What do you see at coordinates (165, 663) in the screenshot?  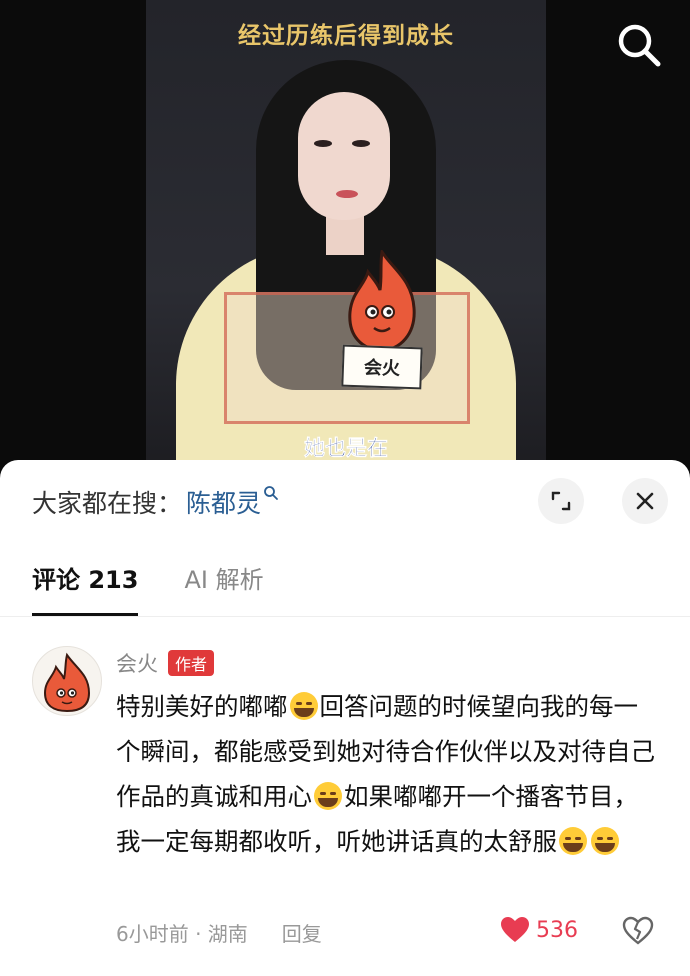 I see `comment-author-row: 会火 作者` at bounding box center [165, 663].